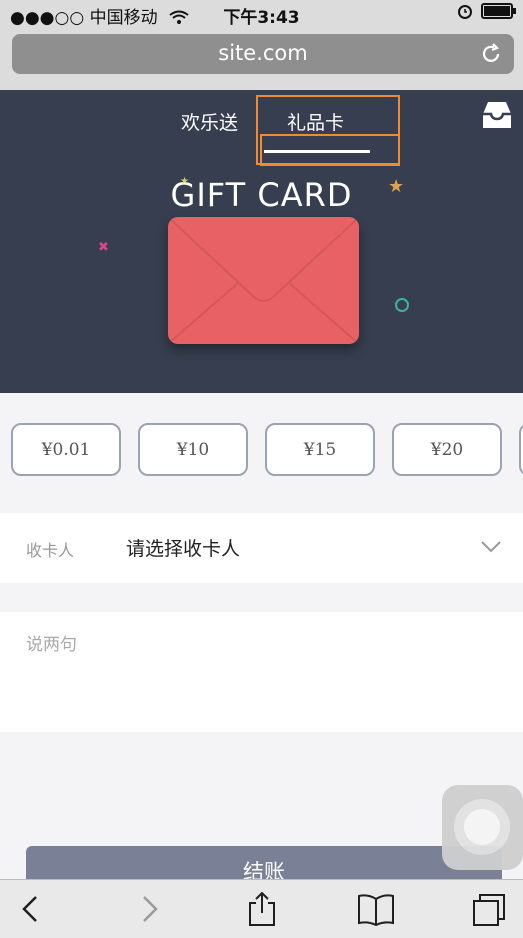 The height and width of the screenshot is (938, 523). Describe the element at coordinates (396, 186) in the screenshot. I see `star-decoration: ★` at that location.